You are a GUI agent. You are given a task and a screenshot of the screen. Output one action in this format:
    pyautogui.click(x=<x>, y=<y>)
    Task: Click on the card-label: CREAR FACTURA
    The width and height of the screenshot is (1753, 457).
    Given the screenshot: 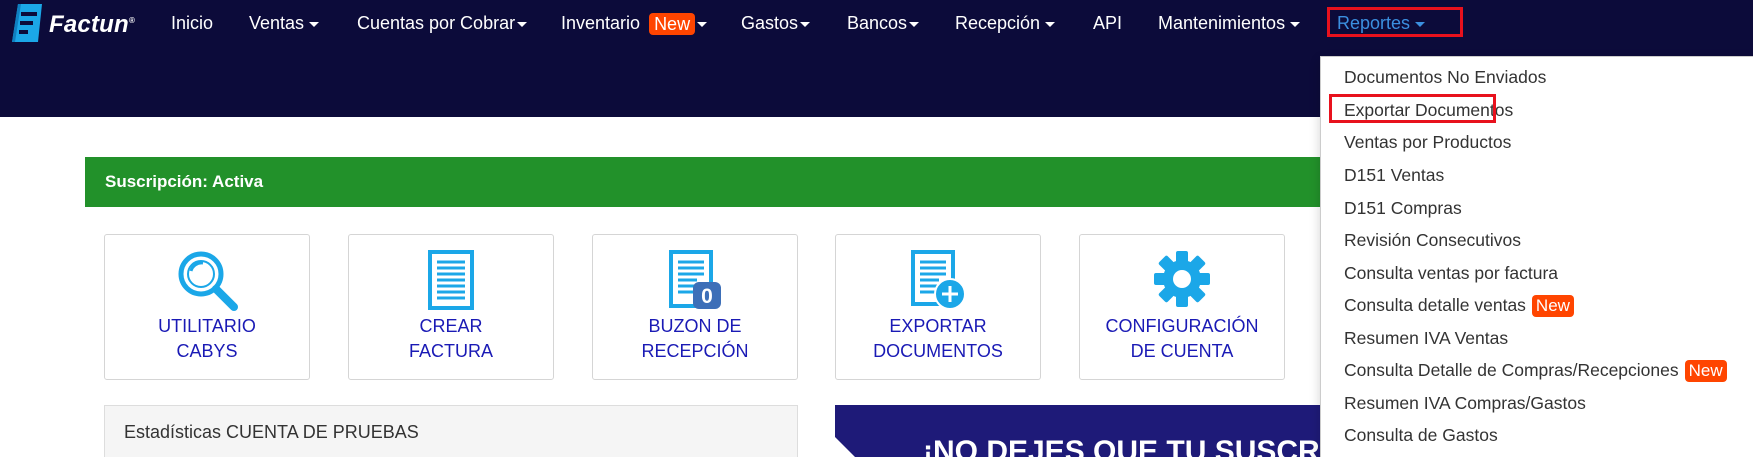 What is the action you would take?
    pyautogui.click(x=450, y=338)
    